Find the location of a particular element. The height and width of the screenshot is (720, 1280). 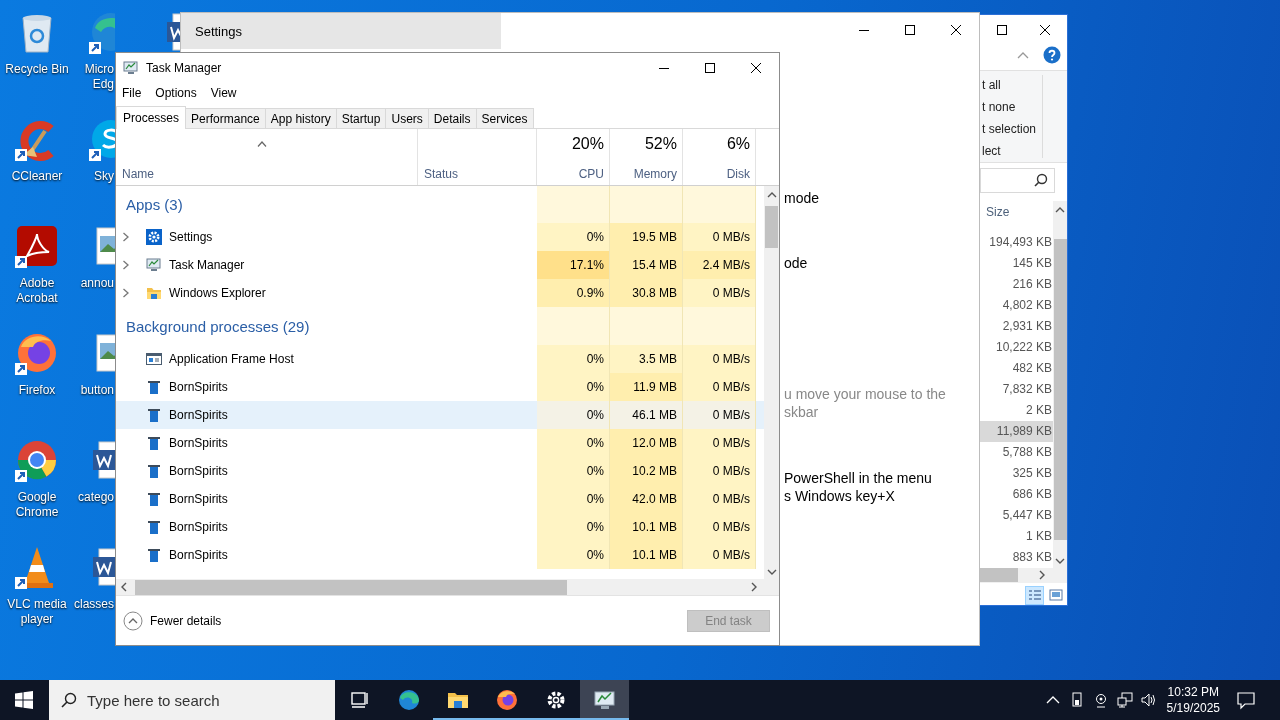

column-header: Status is located at coordinates (477, 174).